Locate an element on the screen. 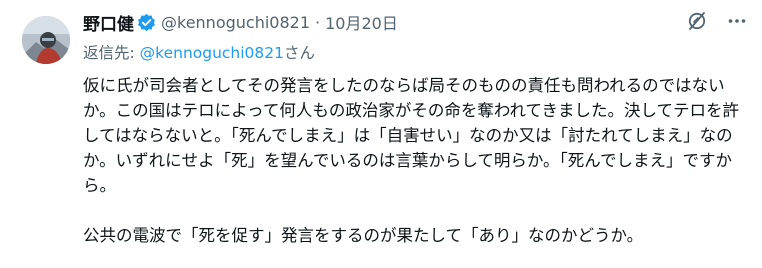 Image resolution: width=762 pixels, height=268 pixels. author-handle: @kennoguchi0821 is located at coordinates (235, 22).